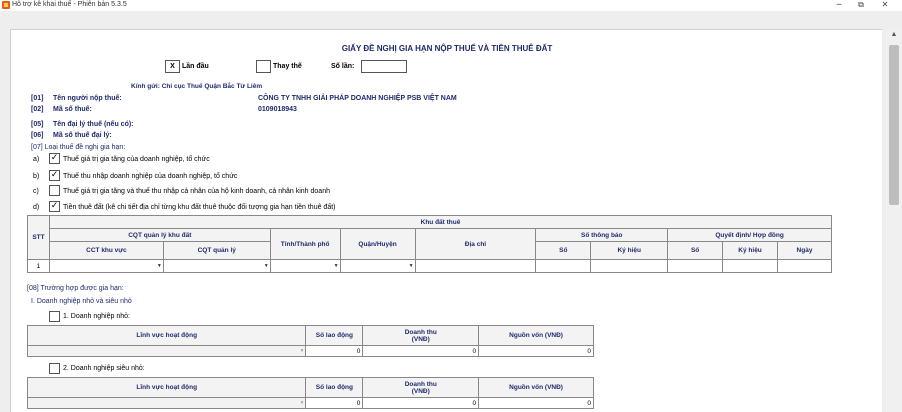  What do you see at coordinates (37, 135) in the screenshot?
I see `field-06-code: [06]` at bounding box center [37, 135].